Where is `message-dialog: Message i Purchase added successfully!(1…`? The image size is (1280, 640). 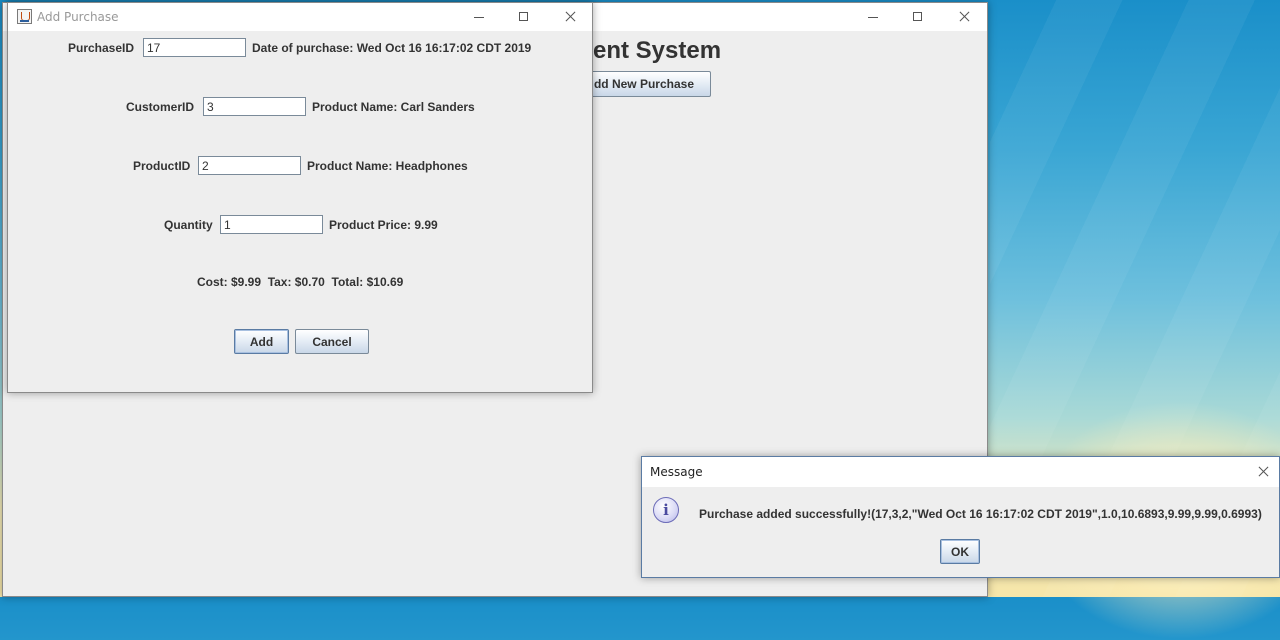
message-dialog: Message i Purchase added successfully!(1… is located at coordinates (960, 517).